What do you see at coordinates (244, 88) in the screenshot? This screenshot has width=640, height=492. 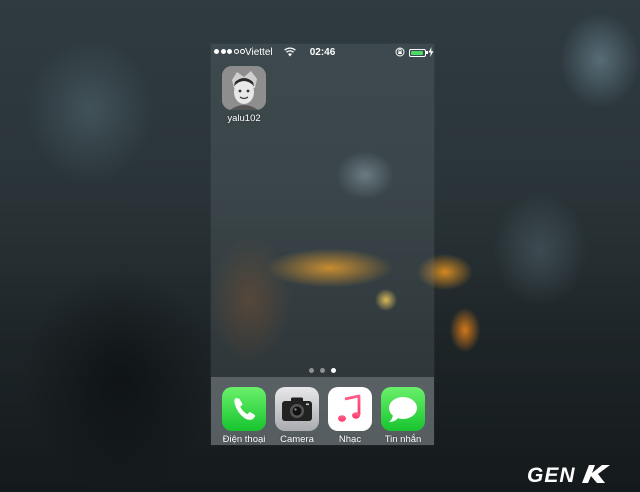 I see `yalu-avatar-icon` at bounding box center [244, 88].